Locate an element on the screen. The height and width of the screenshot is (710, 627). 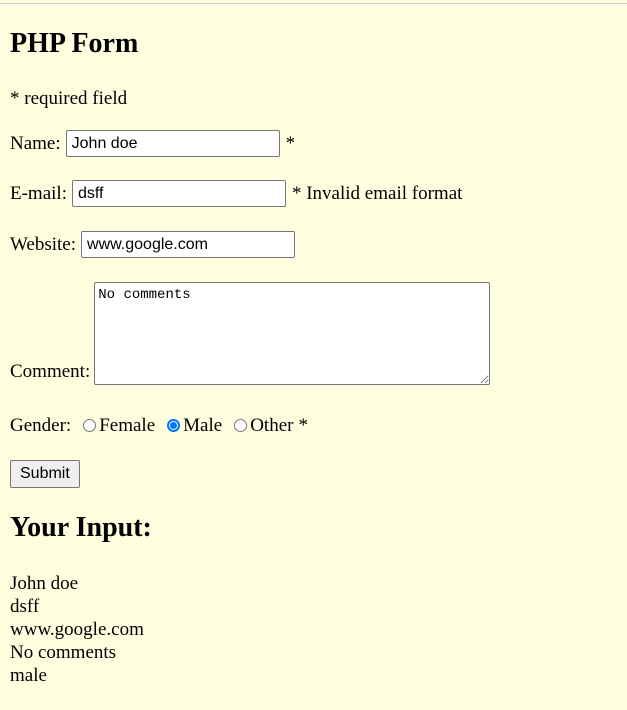
submit-button: Submit is located at coordinates (45, 474).